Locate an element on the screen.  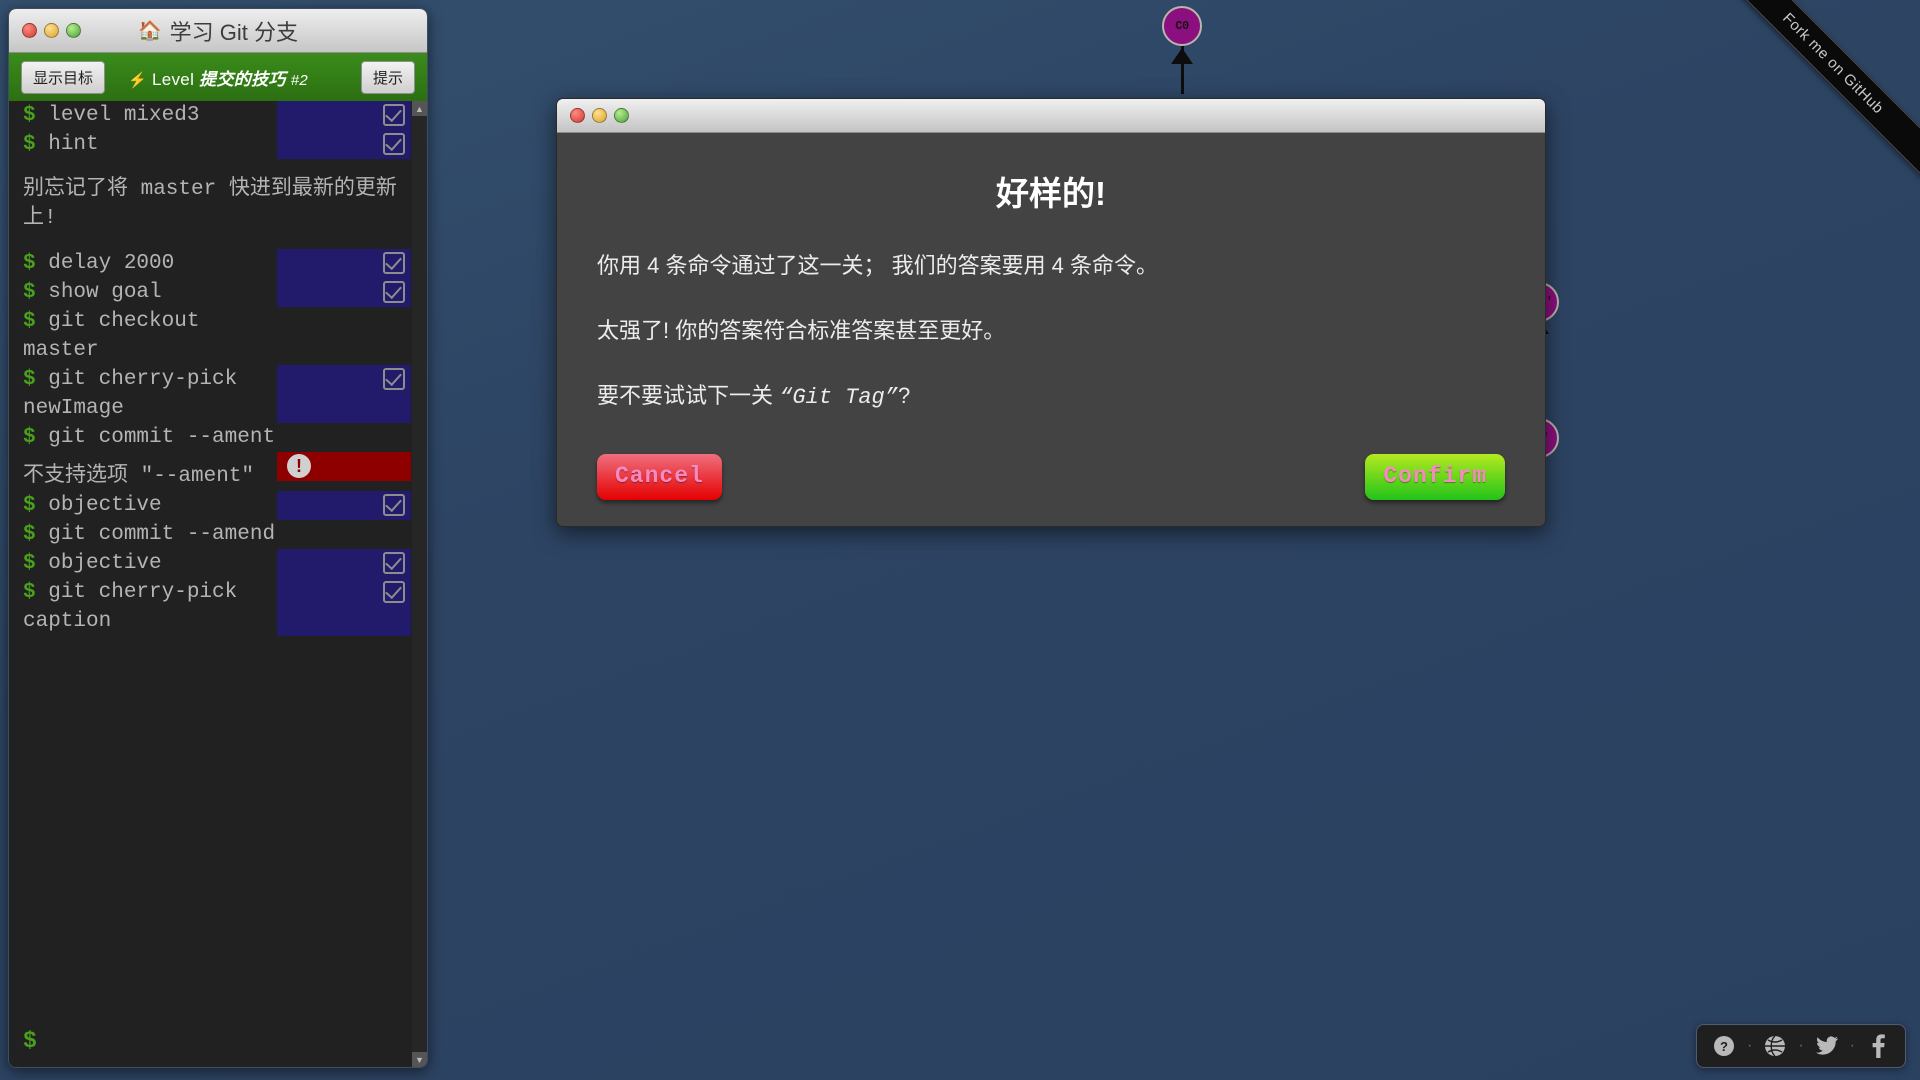
terminal-command-text: $ git commit --amend is located at coordinates (149, 534).